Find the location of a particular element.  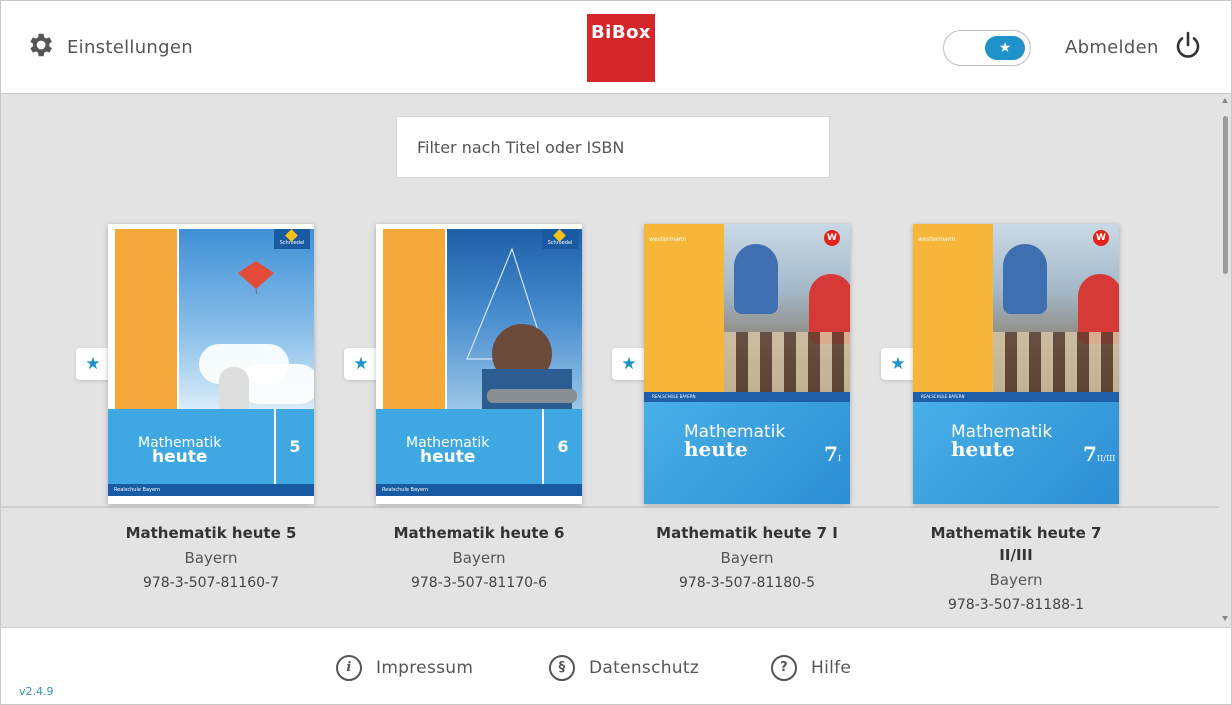

book-title: Mathematik heute 6 is located at coordinates (479, 533).